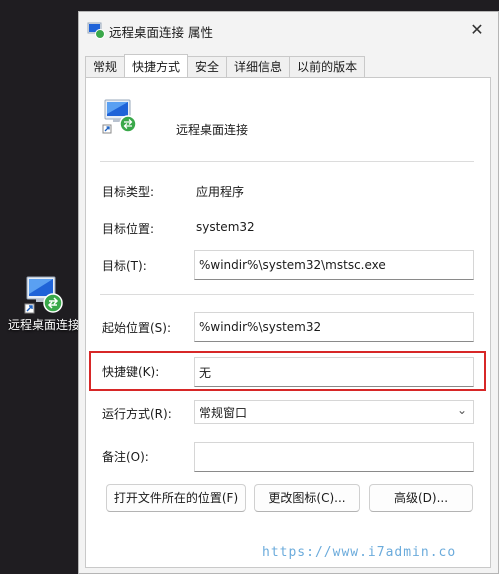  I want to click on target-type-label: 目标类型:, so click(128, 192).